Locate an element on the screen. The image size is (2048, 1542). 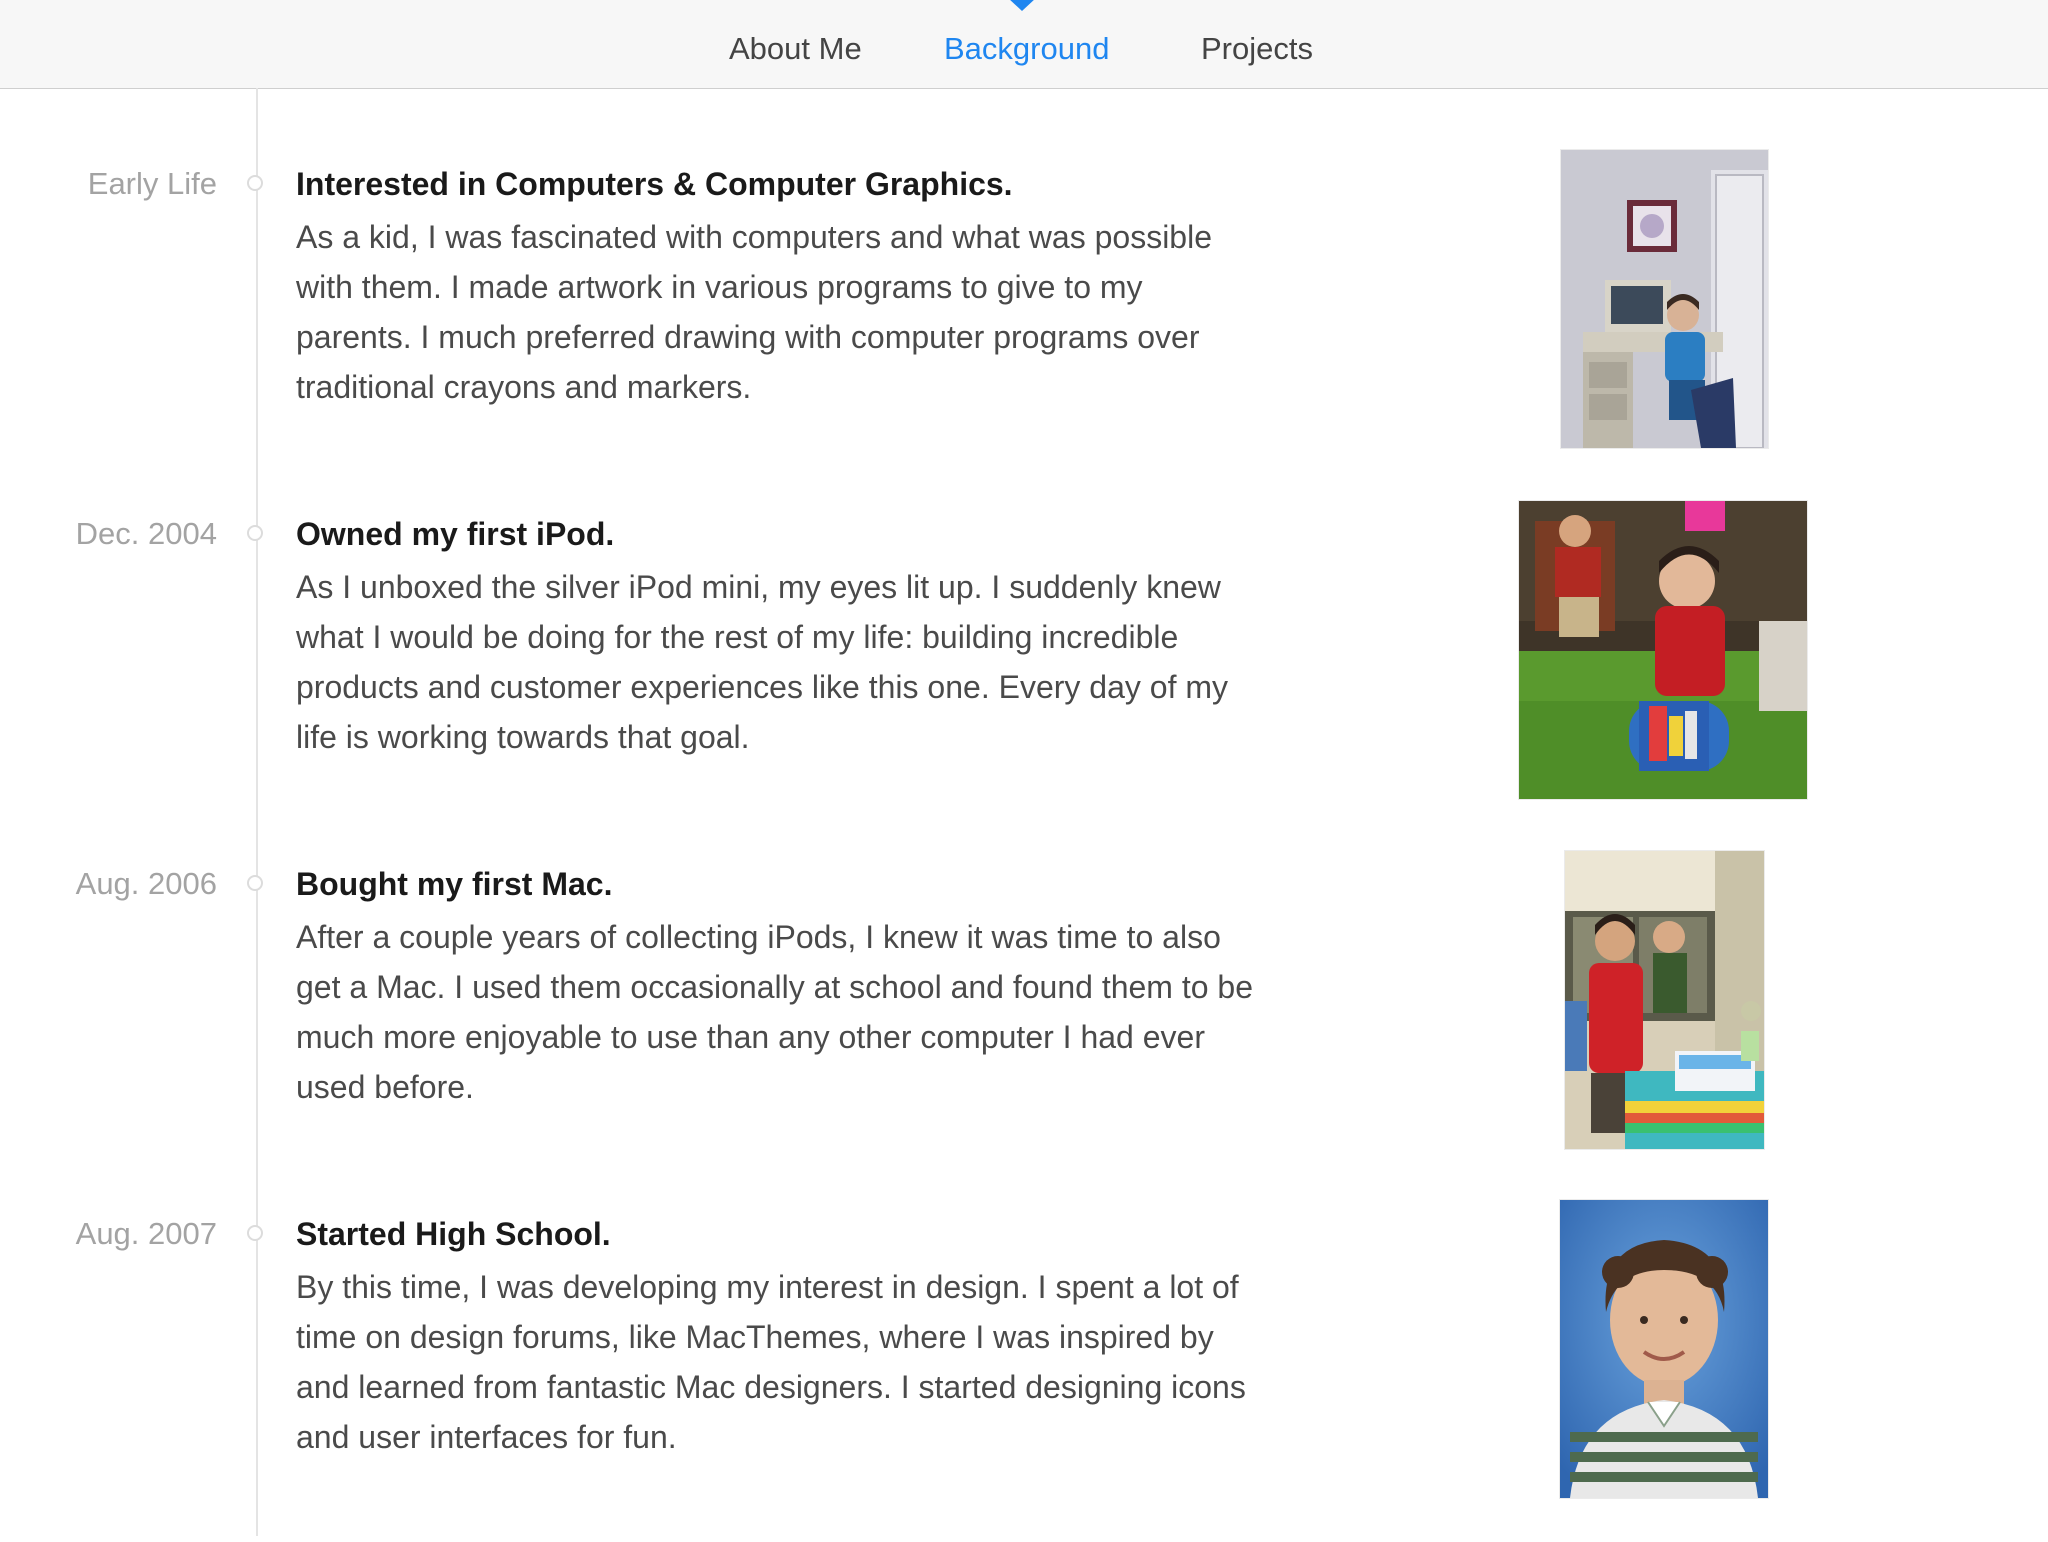
unwrapping-gift-photo is located at coordinates (1663, 650).